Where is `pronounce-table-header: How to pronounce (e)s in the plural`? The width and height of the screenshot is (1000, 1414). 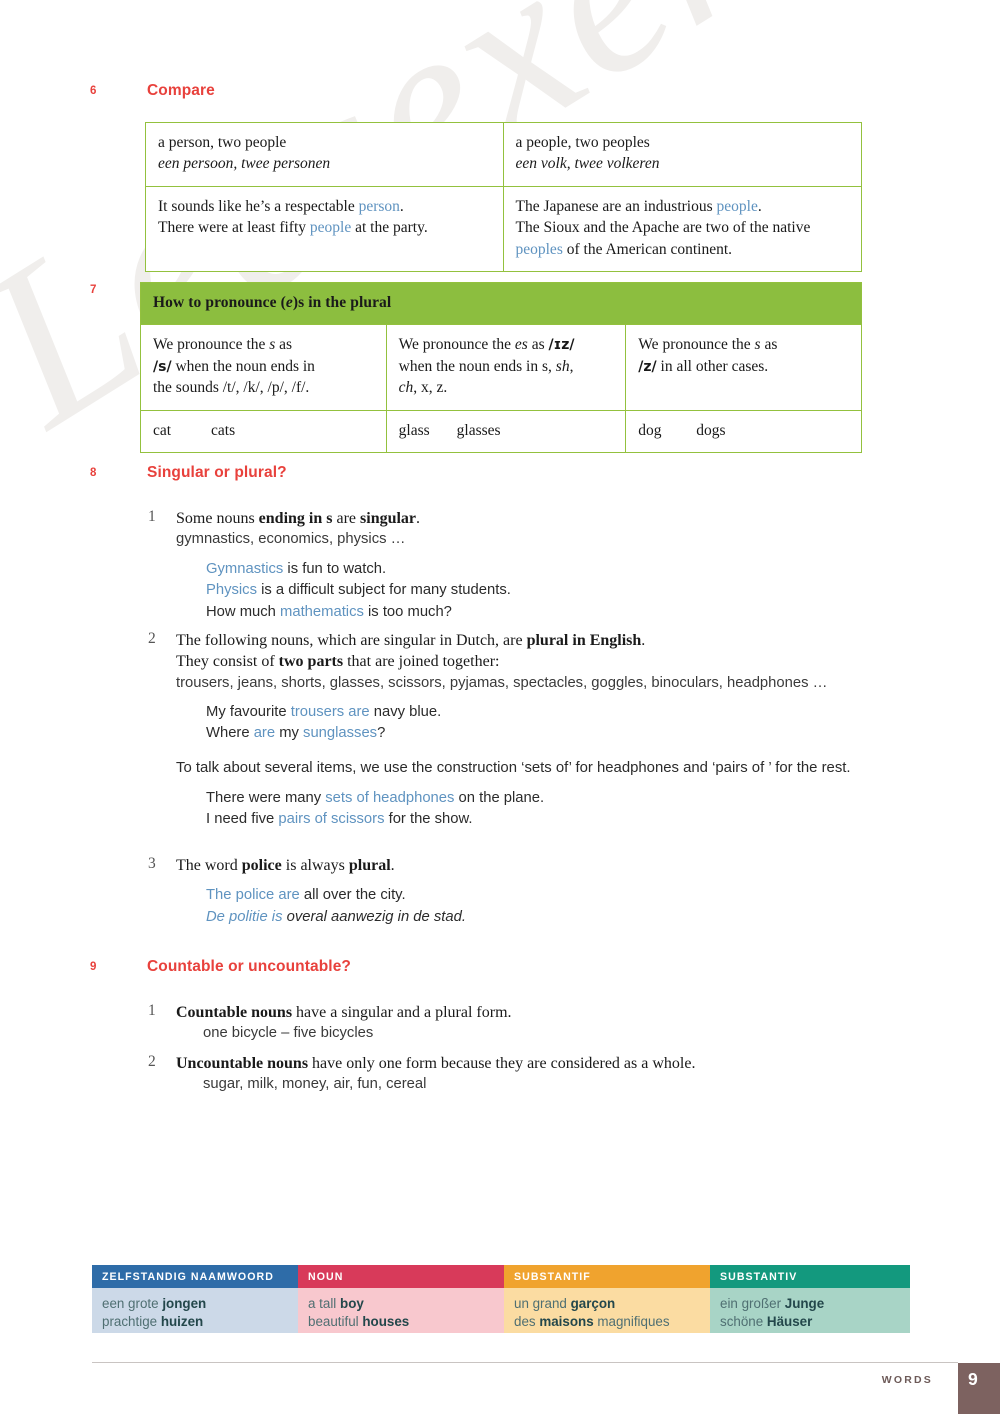 pronounce-table-header: How to pronounce (e)s in the plural is located at coordinates (501, 303).